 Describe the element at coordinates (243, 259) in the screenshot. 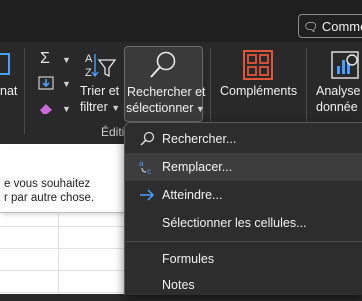

I see `menu-item-formulas: Formules` at that location.